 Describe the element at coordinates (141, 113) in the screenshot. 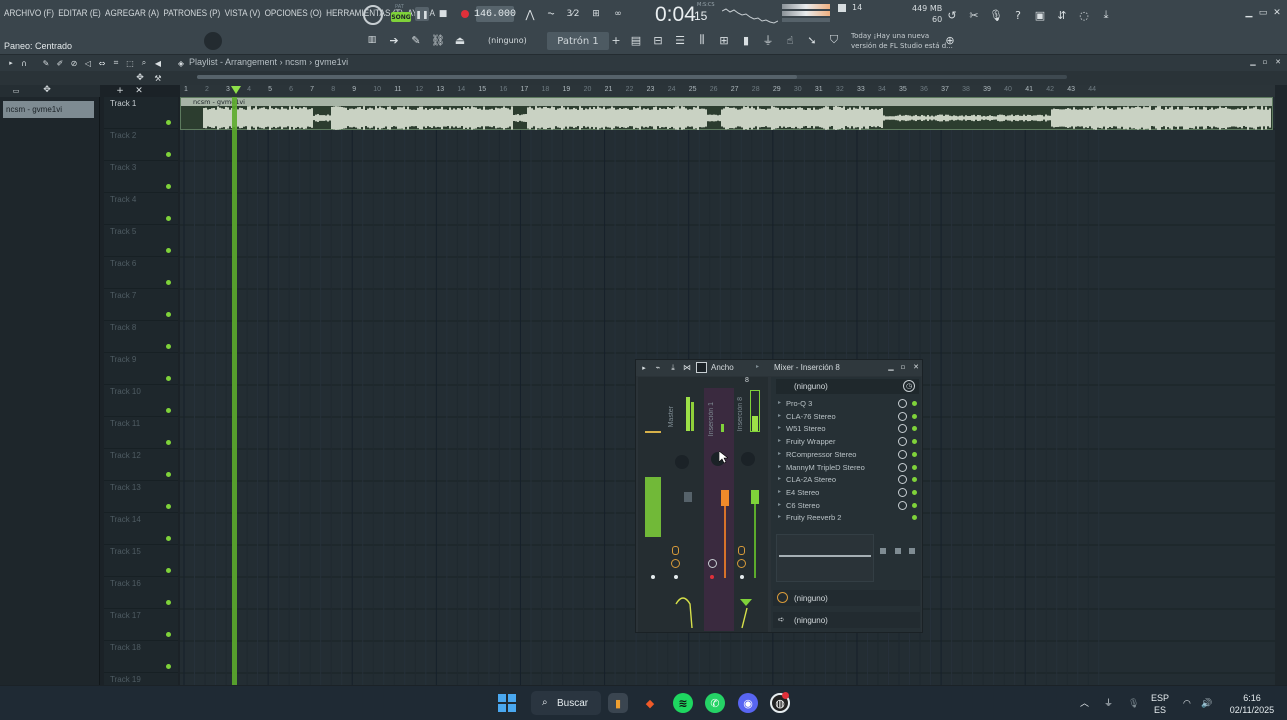

I see `track-header: Track 1` at that location.